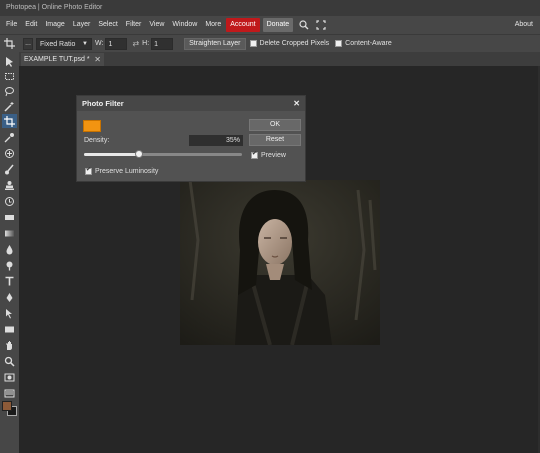 The height and width of the screenshot is (453, 540). Describe the element at coordinates (54, 25) in the screenshot. I see `menu-image: Image` at that location.